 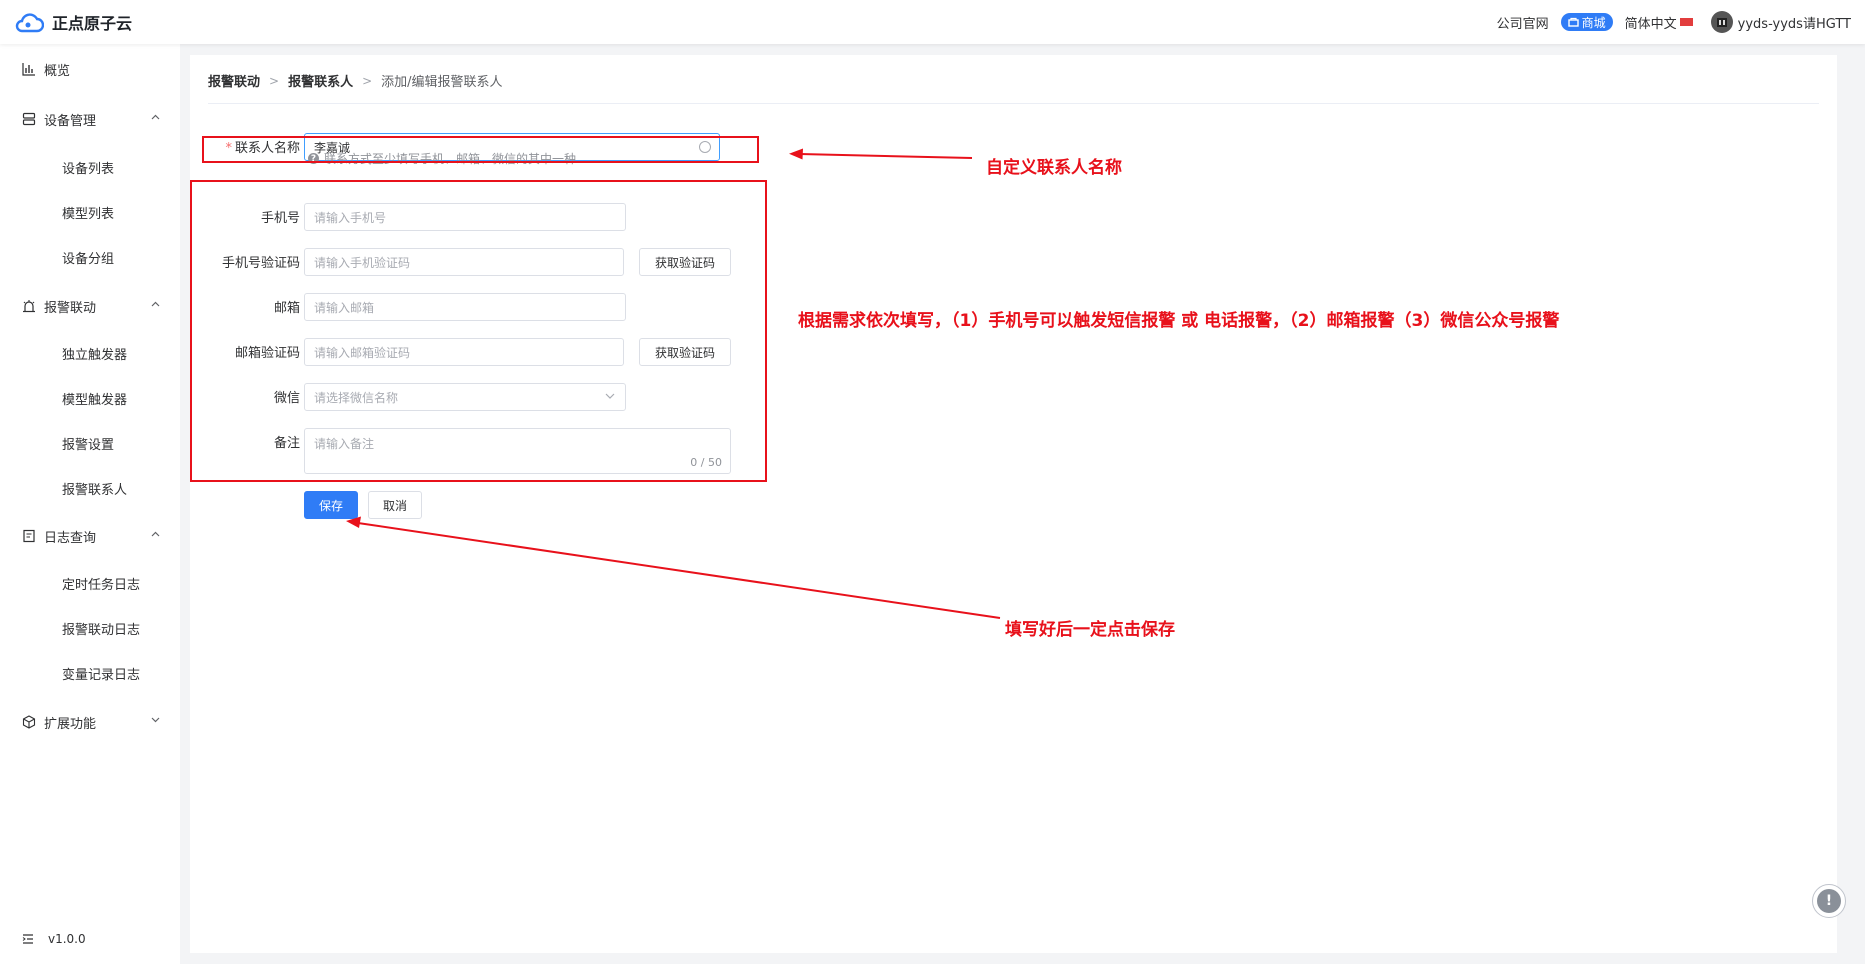 I want to click on sidebar-item-label: 扩展功能, so click(x=70, y=724).